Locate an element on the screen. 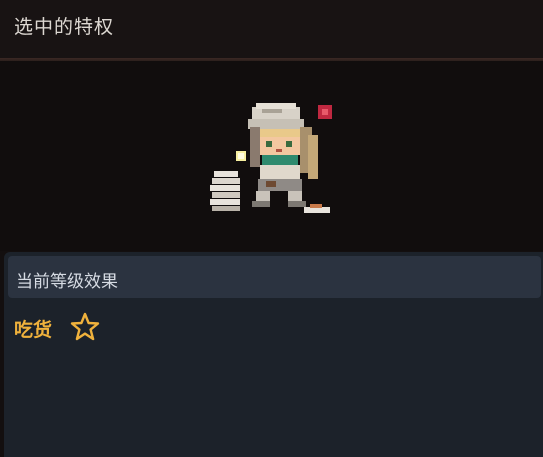 Image resolution: width=543 pixels, height=457 pixels. top-bar: 选中的特权 is located at coordinates (271, 29).